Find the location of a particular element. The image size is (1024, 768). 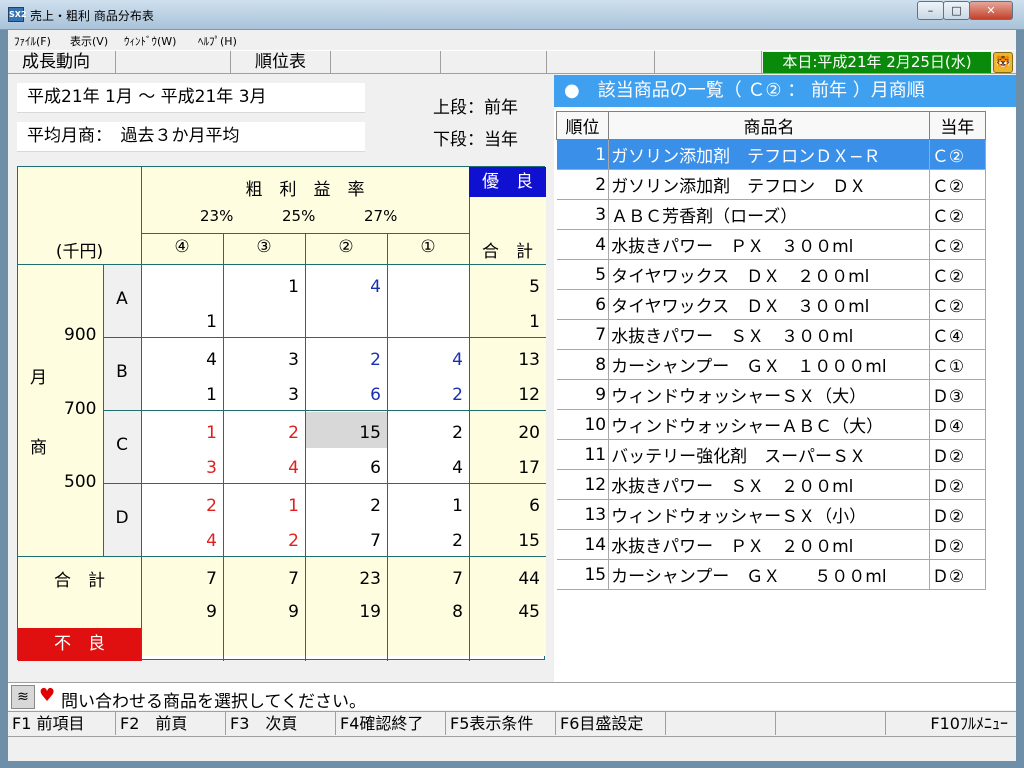

table-row: 15 カーシャンプー ＧＸ ５００ml Ｄ② is located at coordinates (771, 574).